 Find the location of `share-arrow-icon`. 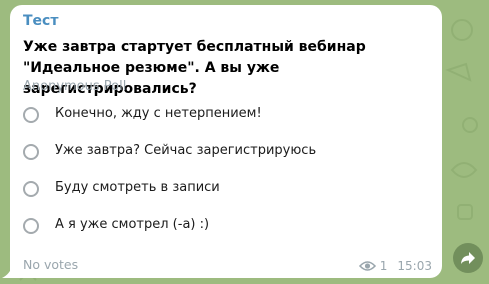

share-arrow-icon is located at coordinates (468, 258).